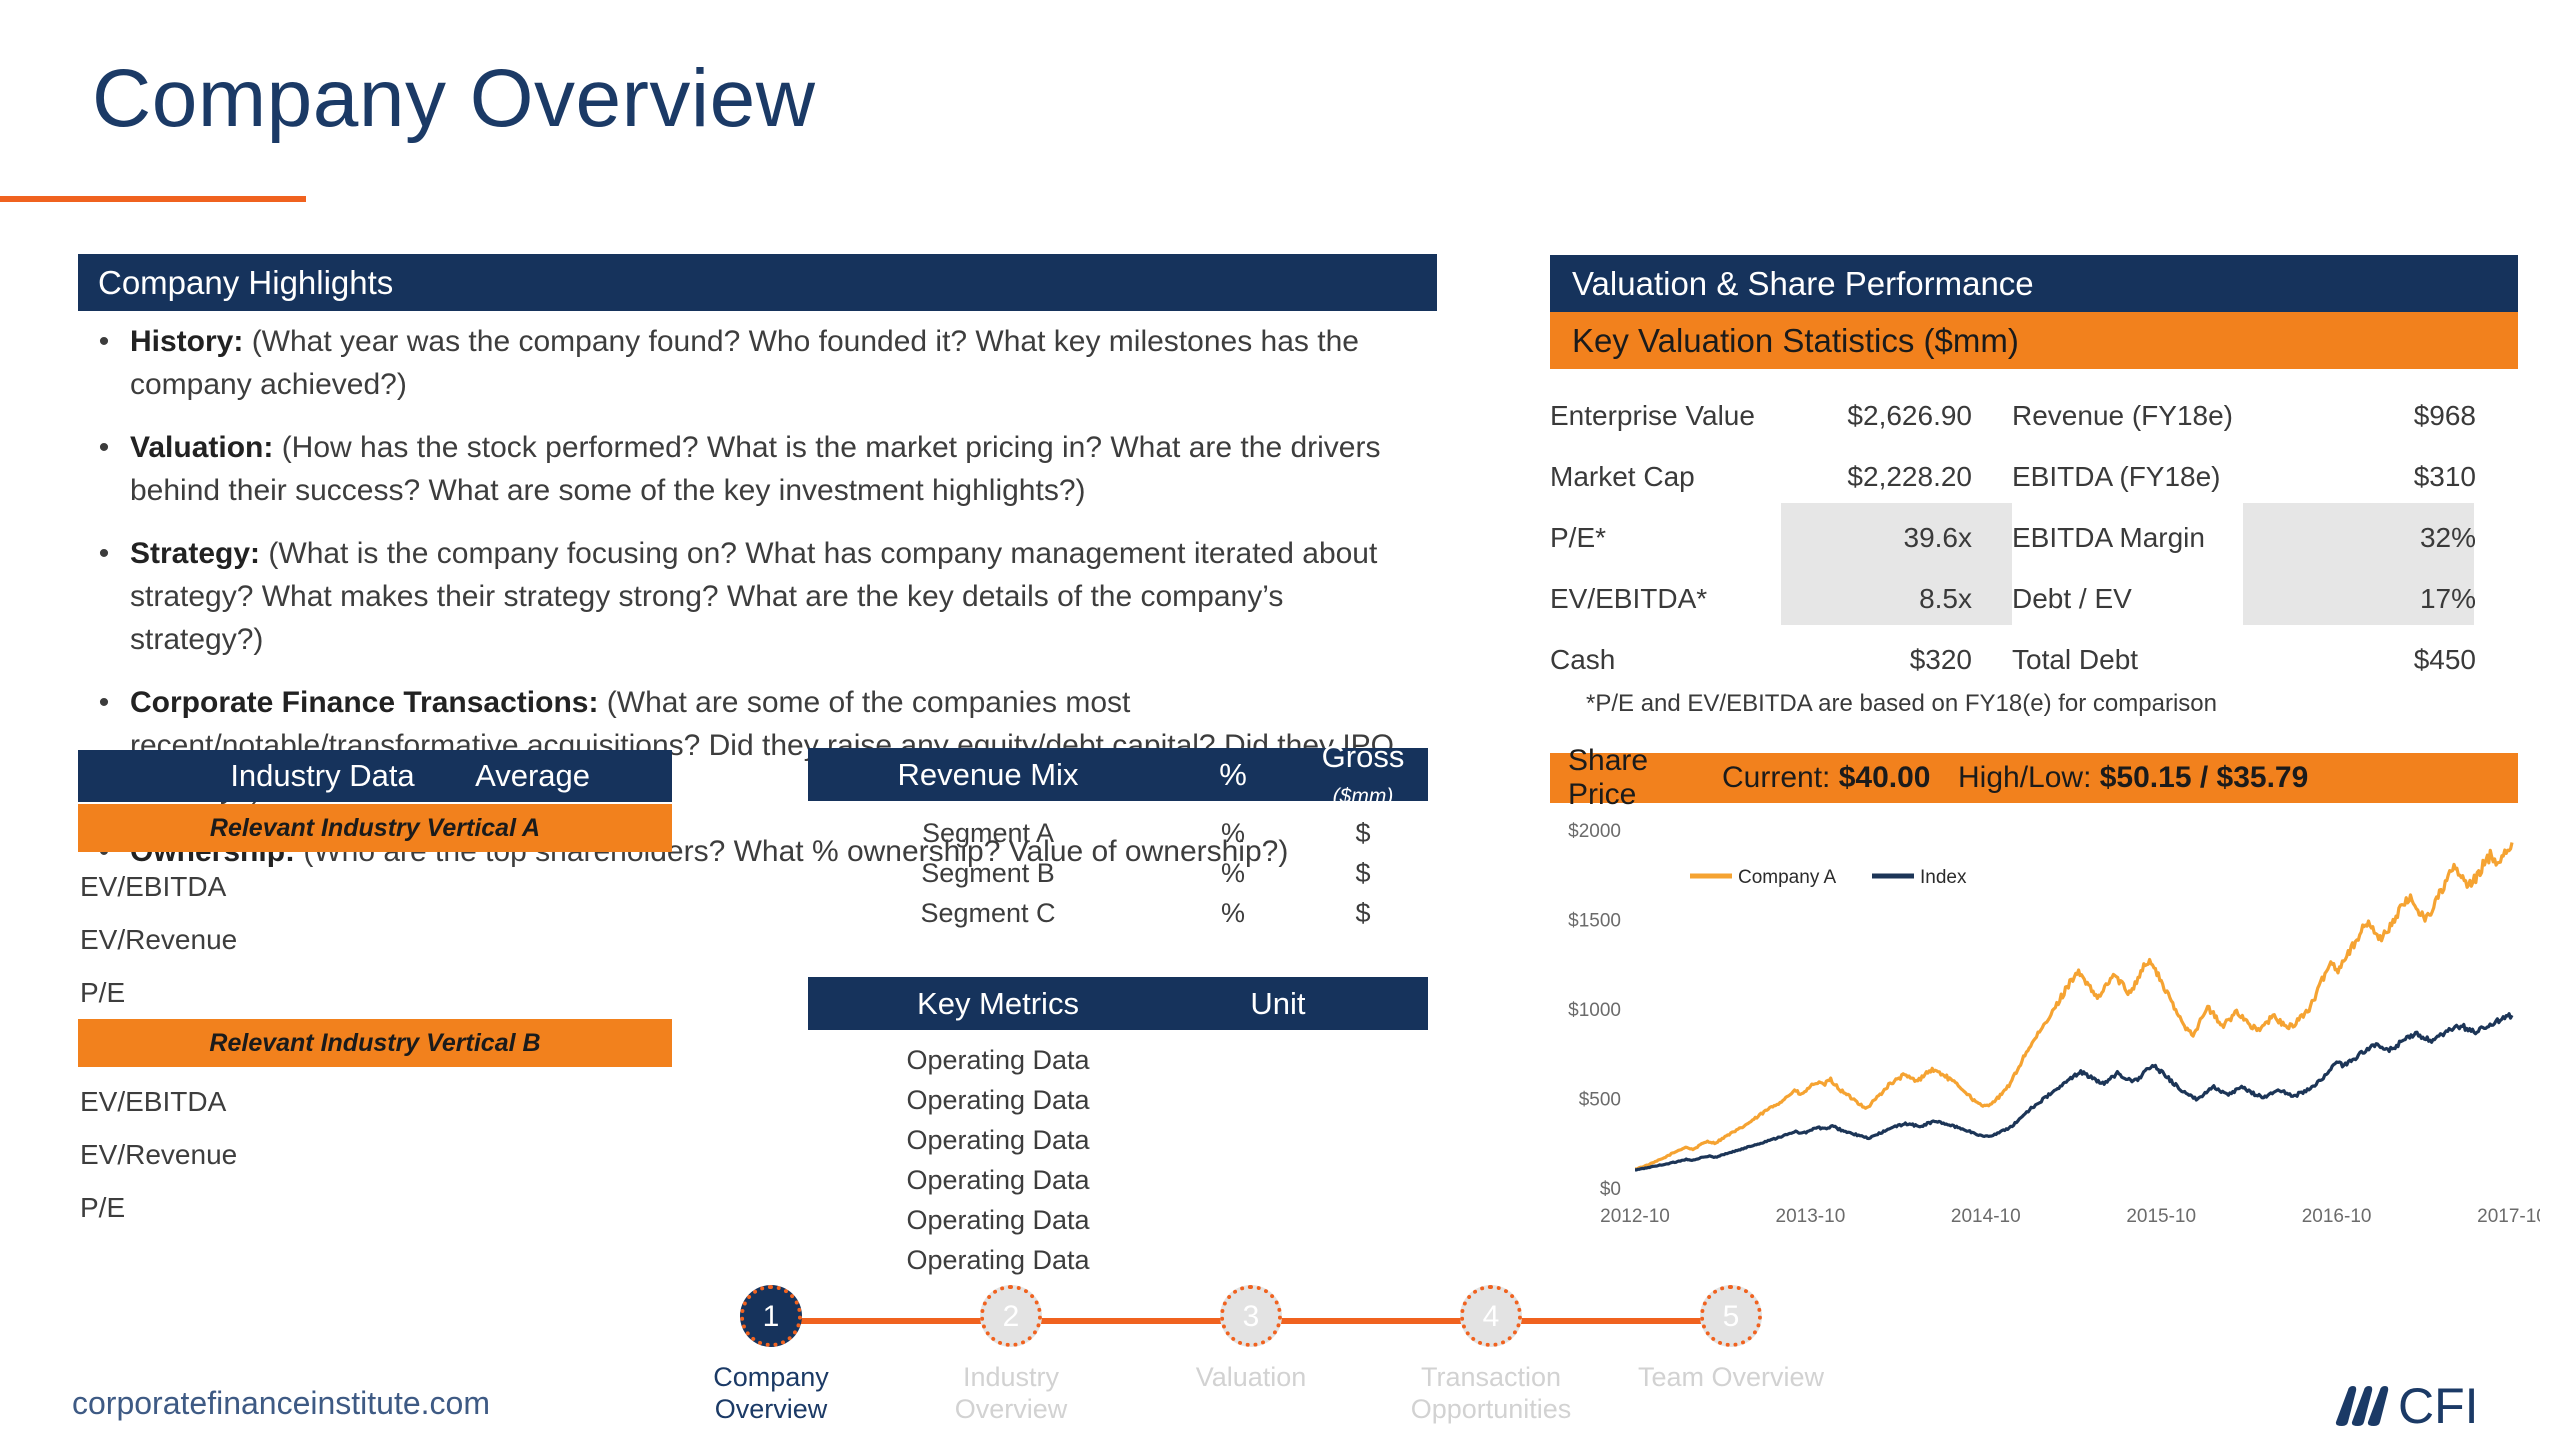 This screenshot has width=2560, height=1438. Describe the element at coordinates (159, 939) in the screenshot. I see `row-label: EV/Revenue` at that location.